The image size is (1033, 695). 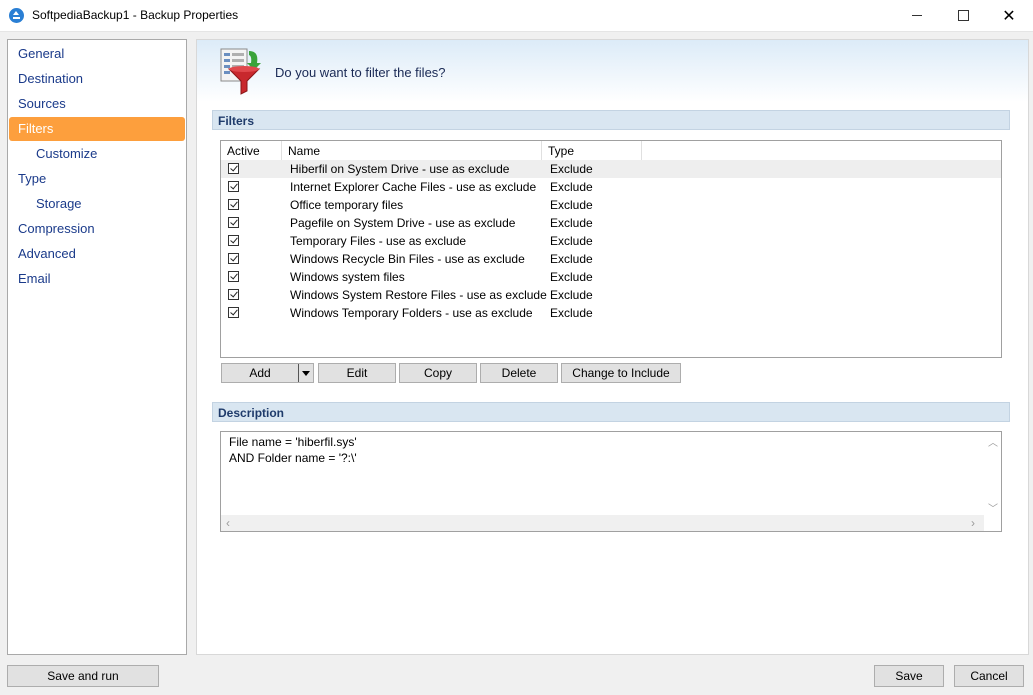 What do you see at coordinates (438, 373) in the screenshot?
I see `copy-button: Copy` at bounding box center [438, 373].